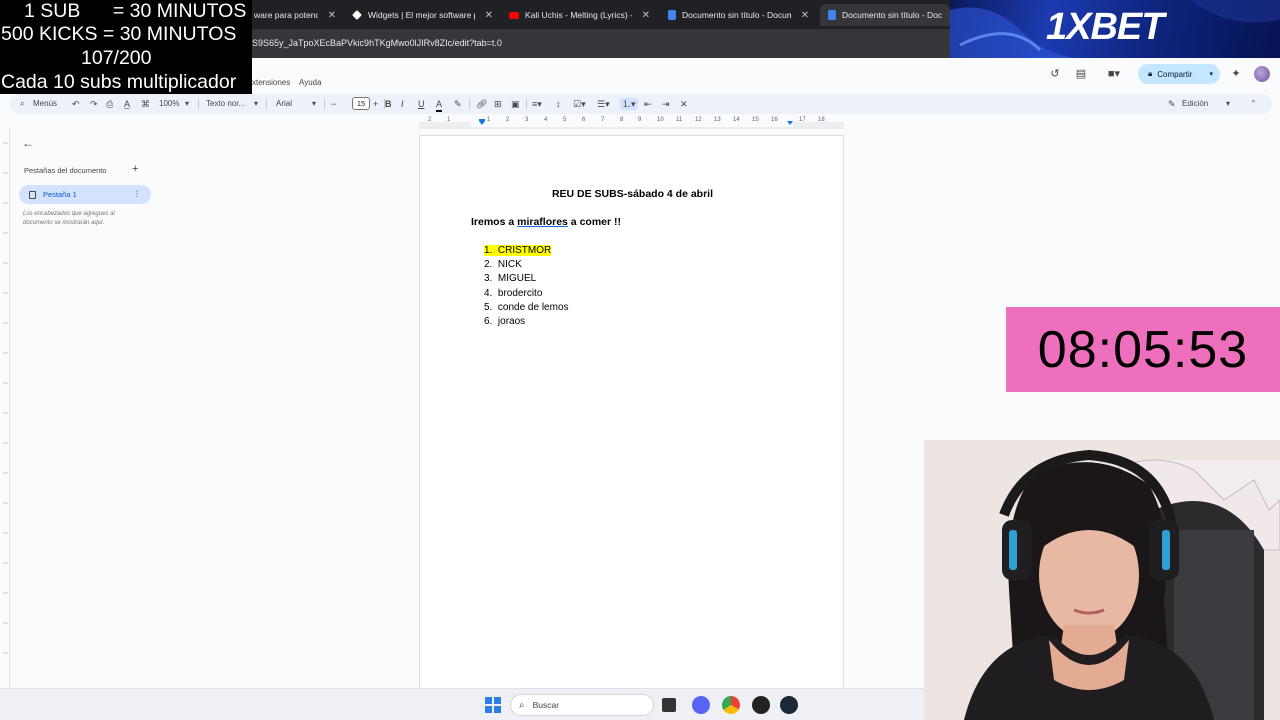 This screenshot has width=1280, height=720. Describe the element at coordinates (295, 15) in the screenshot. I see `browser-tab-1: ware para potencia ✕` at that location.